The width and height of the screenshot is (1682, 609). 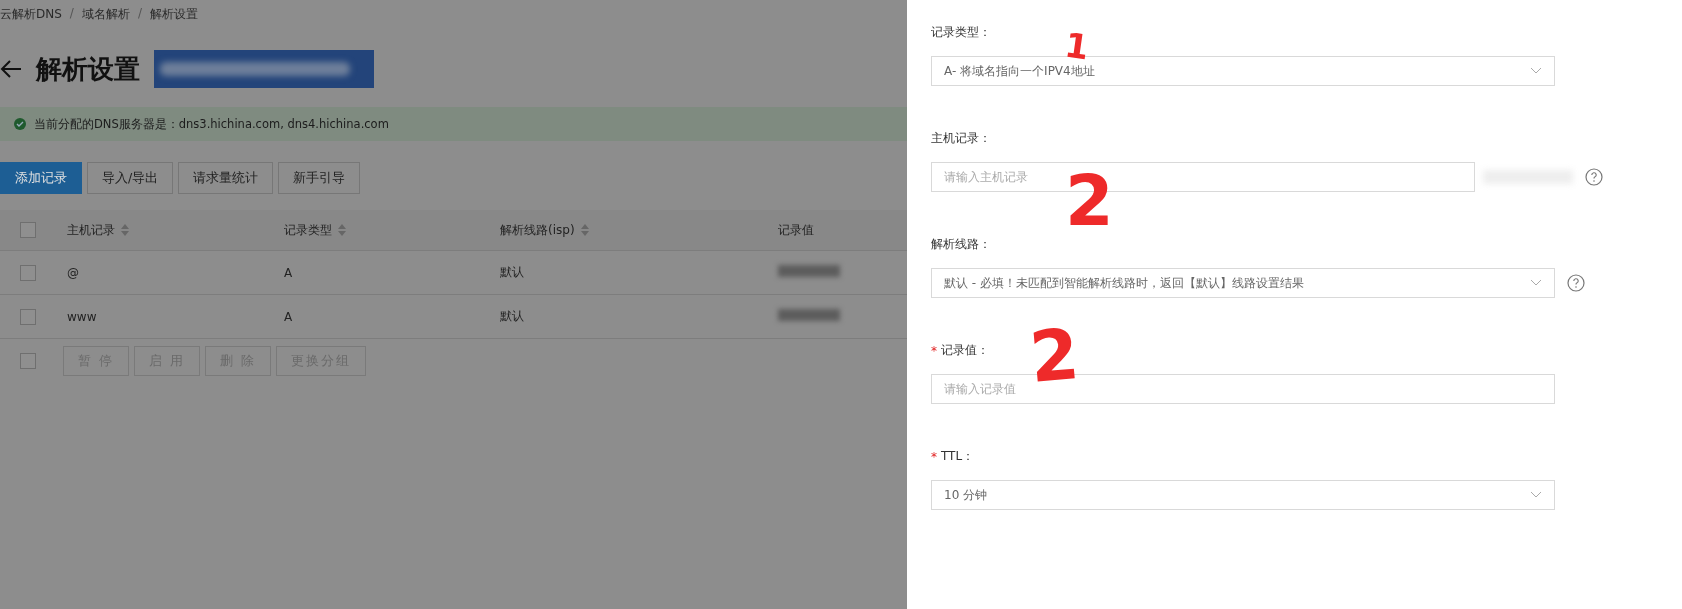 I want to click on field-label: 主机记录：, so click(x=961, y=138).